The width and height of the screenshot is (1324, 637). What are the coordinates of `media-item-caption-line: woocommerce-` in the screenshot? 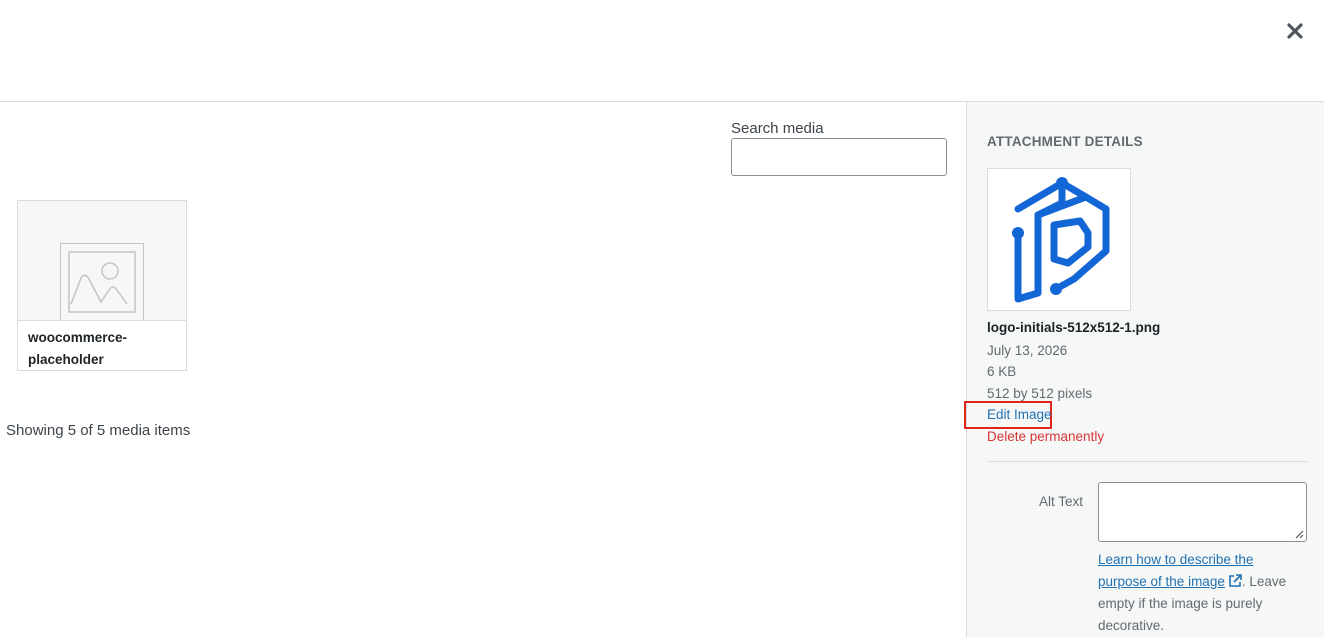 It's located at (78, 337).